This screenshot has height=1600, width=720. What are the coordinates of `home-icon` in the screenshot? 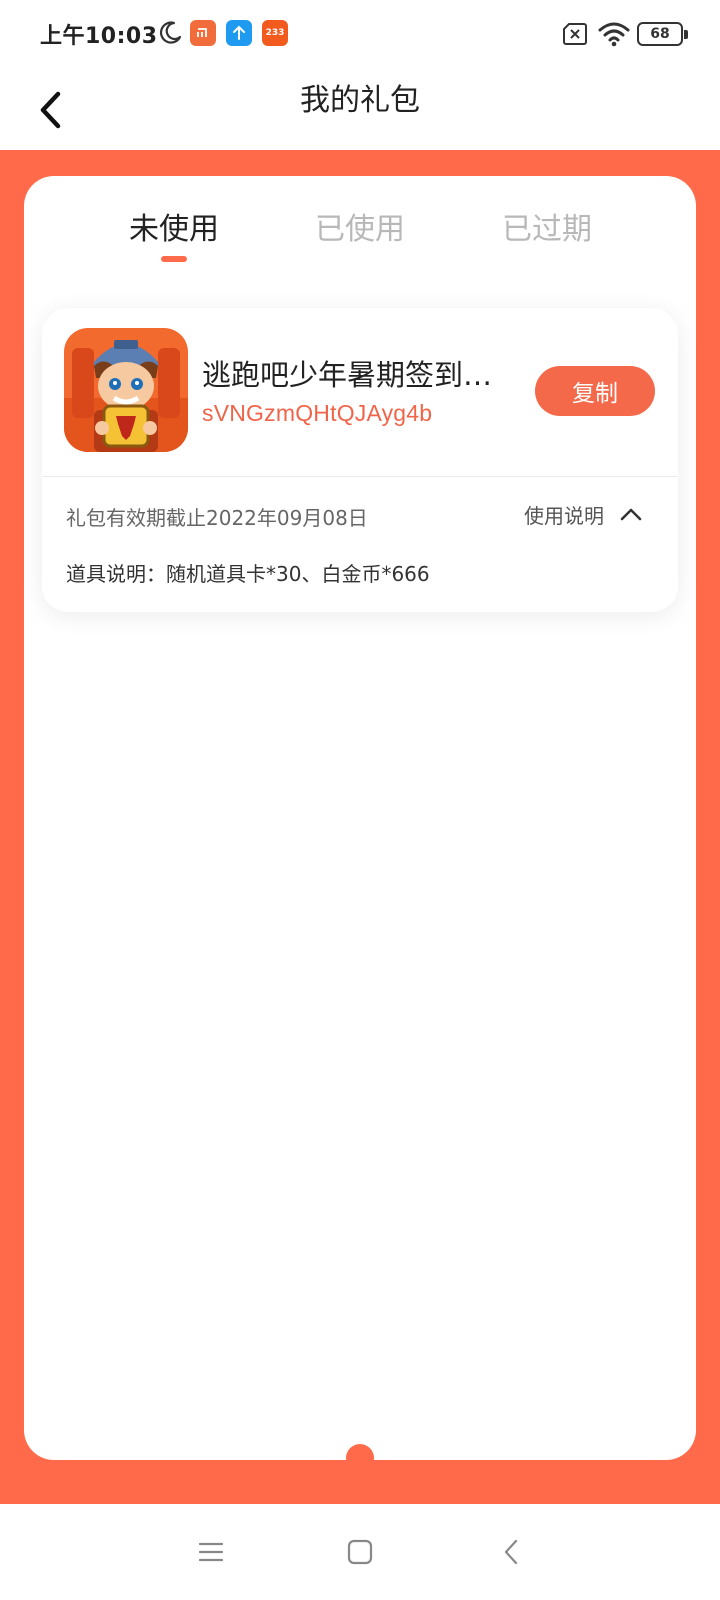 It's located at (360, 1552).